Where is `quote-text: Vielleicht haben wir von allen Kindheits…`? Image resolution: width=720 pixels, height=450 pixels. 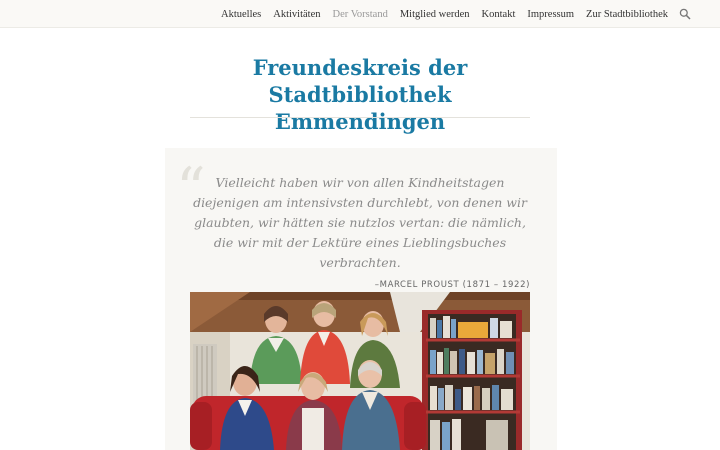
quote-text: Vielleicht haben wir von allen Kindheits… is located at coordinates (360, 222).